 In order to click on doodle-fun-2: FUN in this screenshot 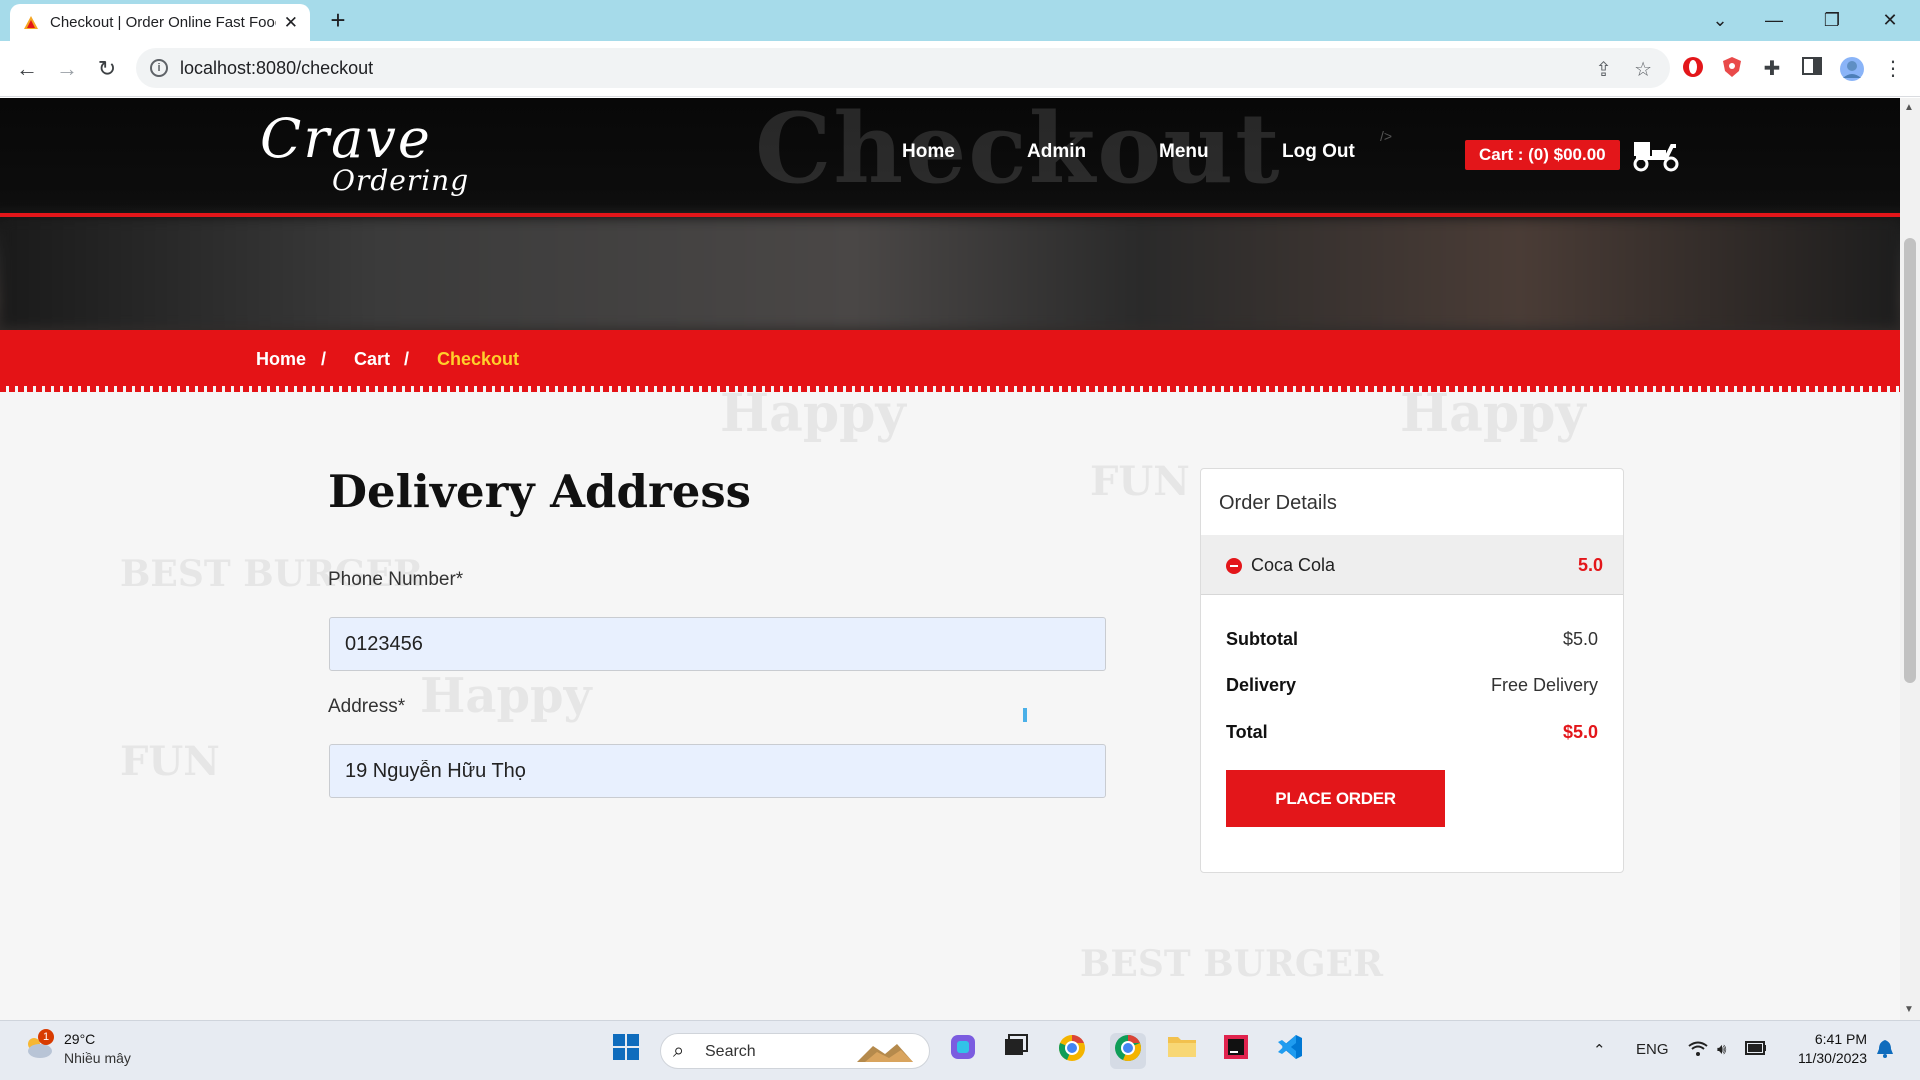, I will do `click(170, 761)`.